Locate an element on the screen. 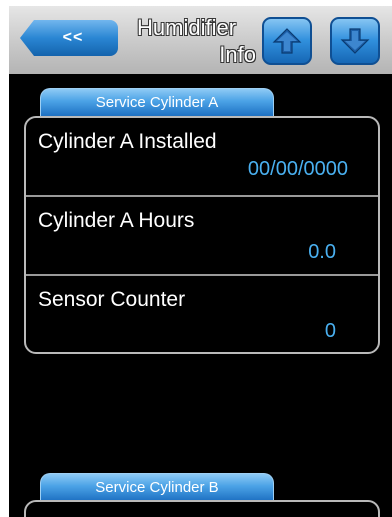 This screenshot has width=392, height=517. scroll-down-button is located at coordinates (355, 41).